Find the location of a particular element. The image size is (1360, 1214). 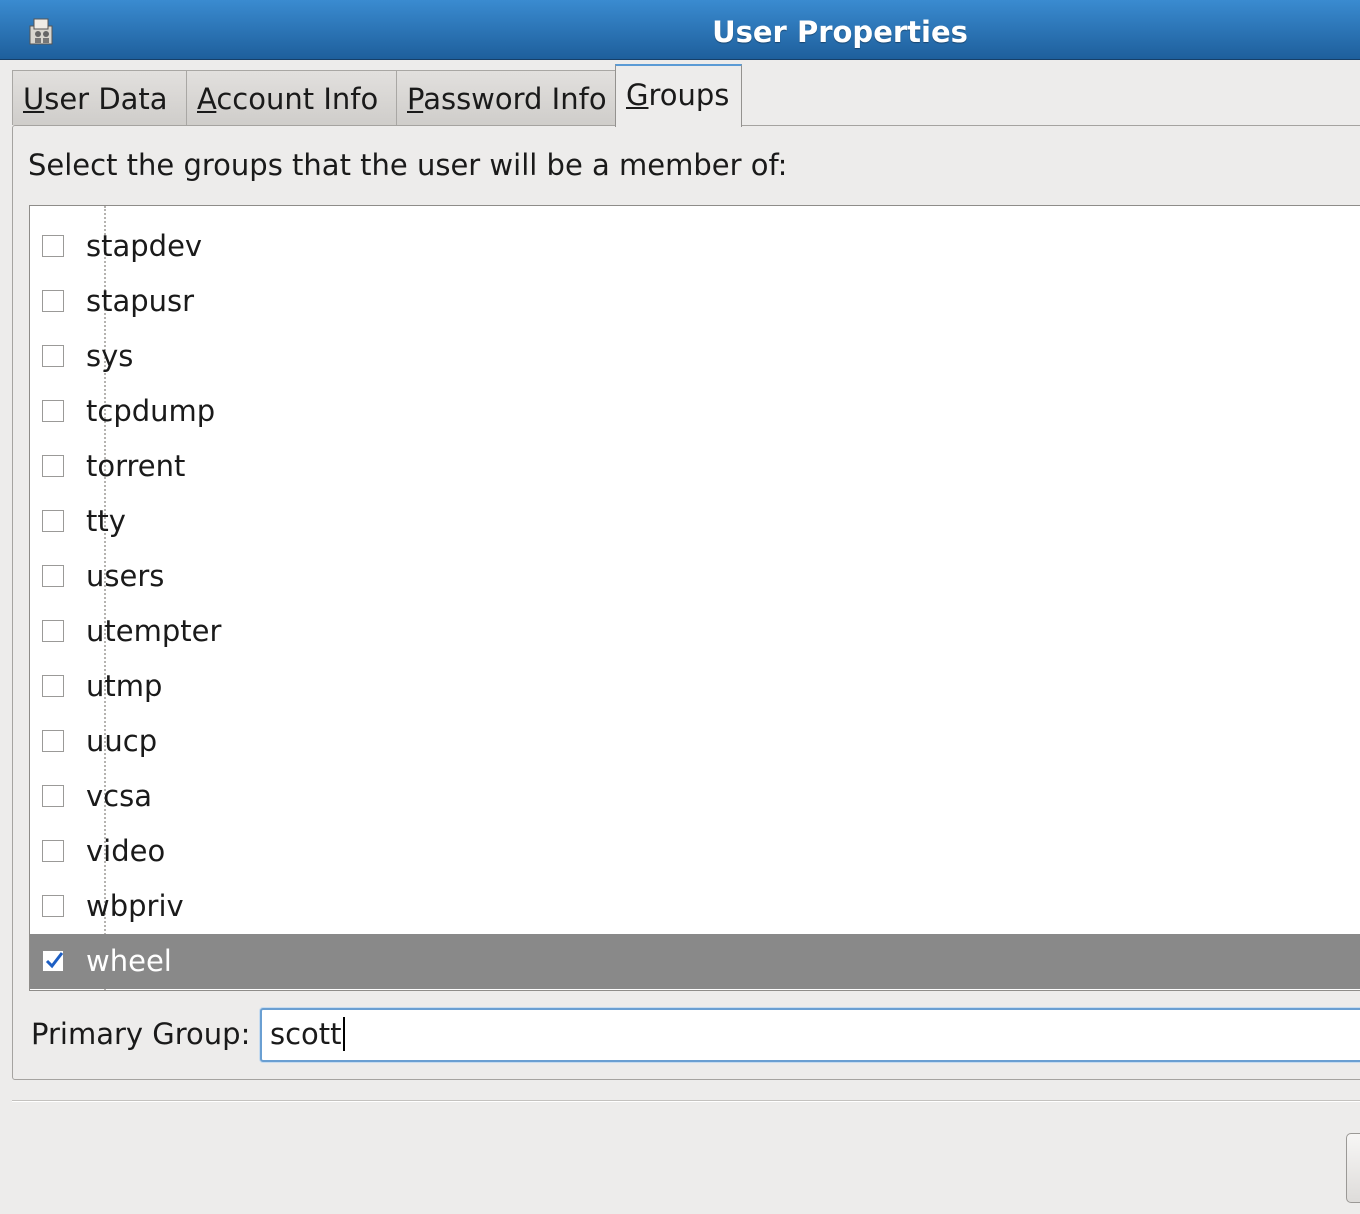

tab-groups-label: roups is located at coordinates (689, 95).